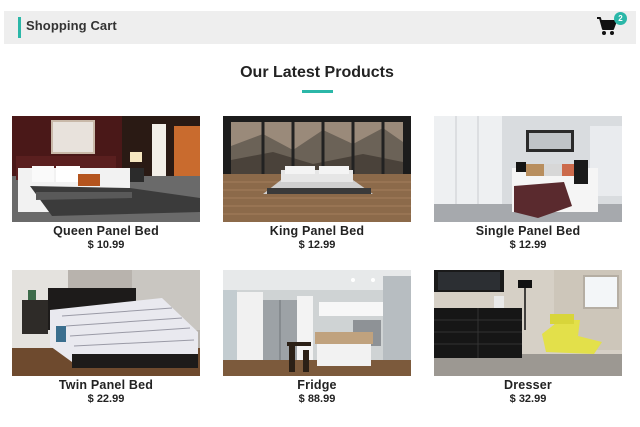  Describe the element at coordinates (317, 91) in the screenshot. I see `title-underline` at that location.